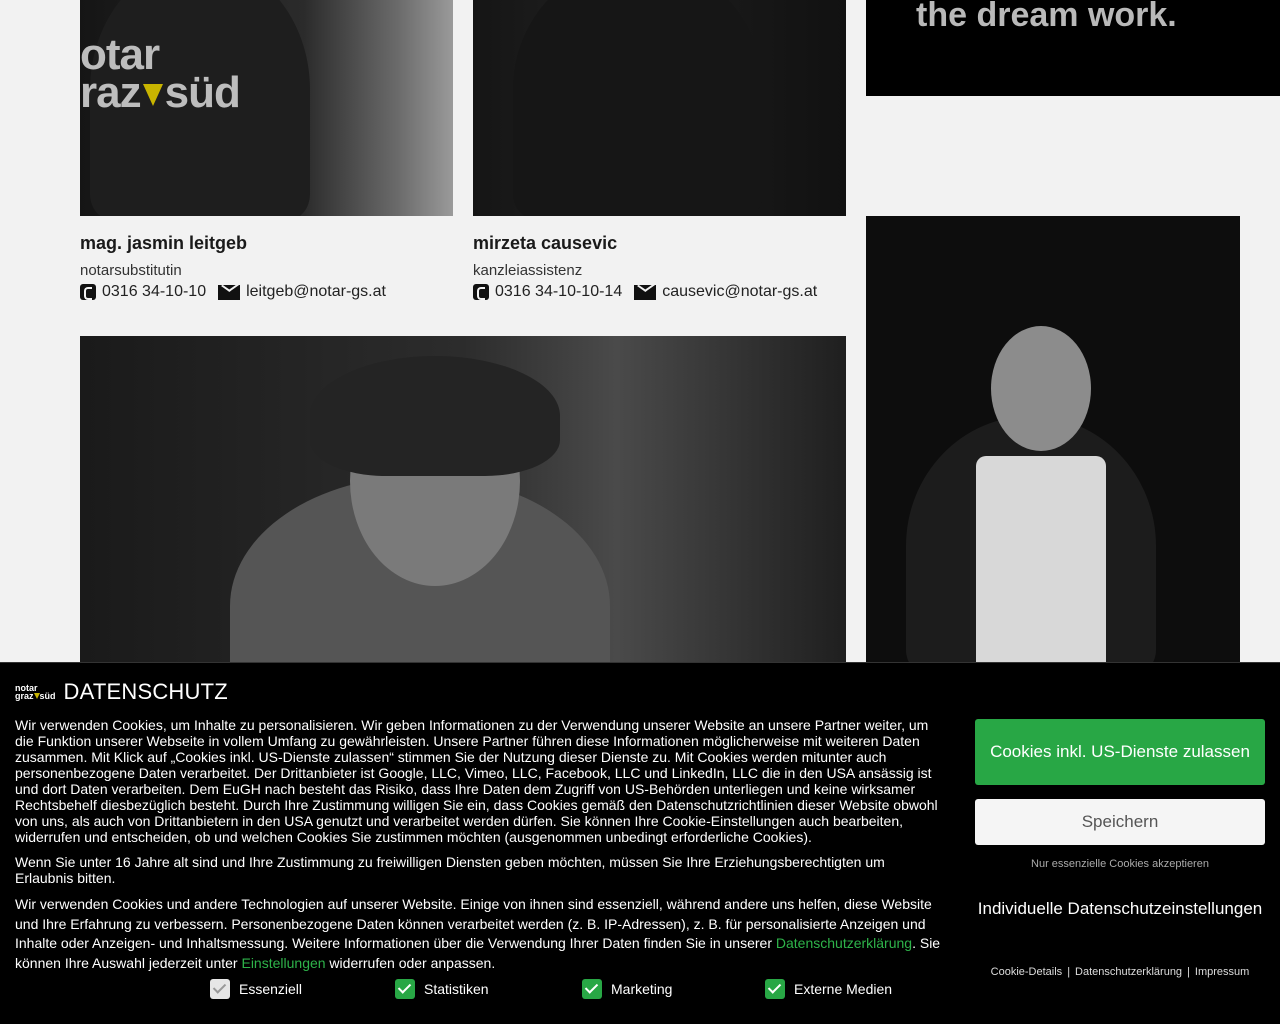 This screenshot has height=1024, width=1280. Describe the element at coordinates (844, 943) in the screenshot. I see `privacy-policy-link: Datenschutzerklärung` at that location.